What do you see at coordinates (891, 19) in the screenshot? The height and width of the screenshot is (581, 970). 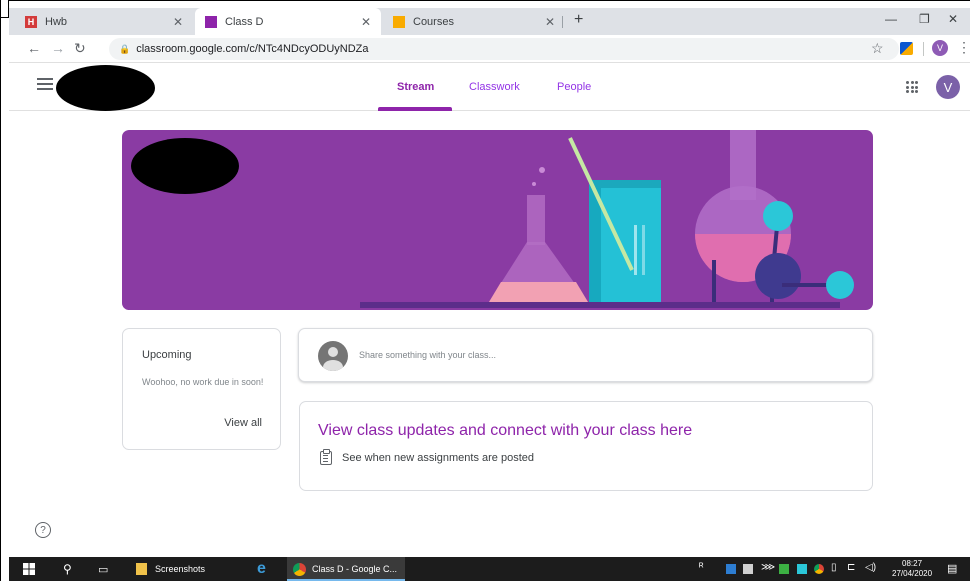 I see `minimize-icon: —` at bounding box center [891, 19].